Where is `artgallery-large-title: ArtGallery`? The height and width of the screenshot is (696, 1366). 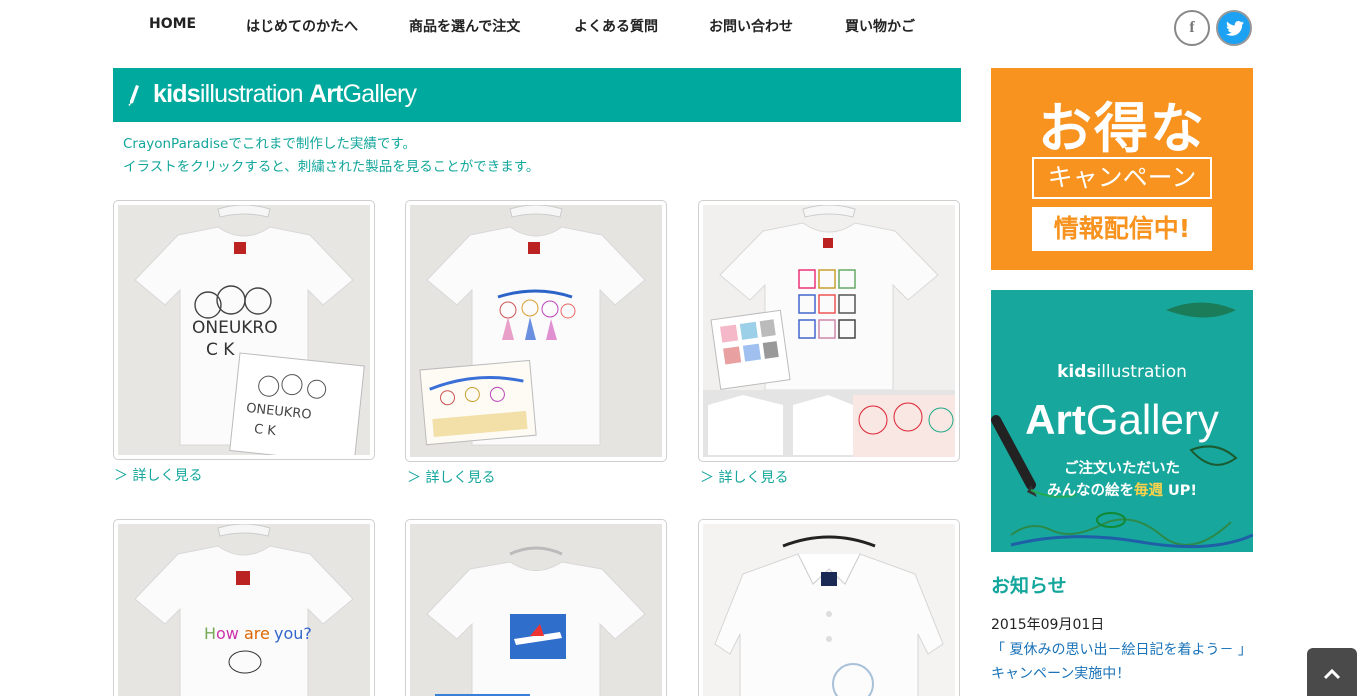 artgallery-large-title: ArtGallery is located at coordinates (1122, 419).